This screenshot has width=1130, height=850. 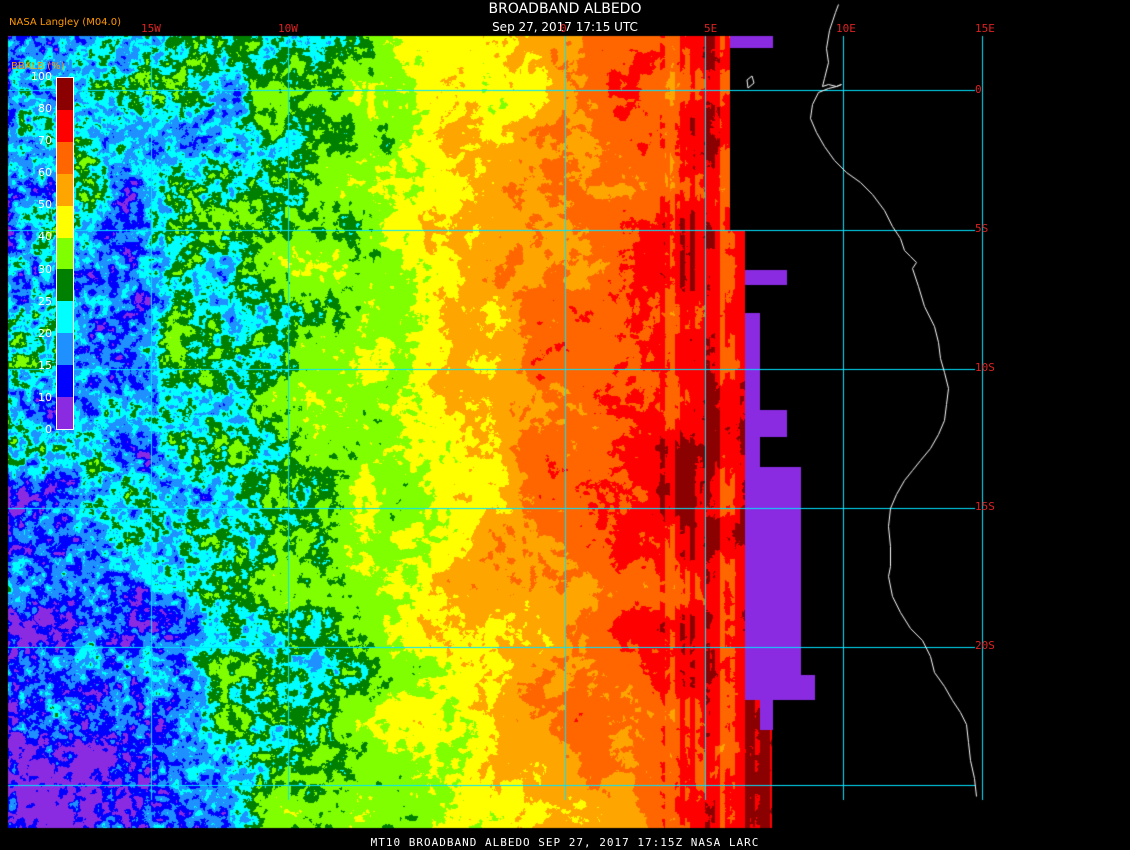 What do you see at coordinates (151, 28) in the screenshot?
I see `longitude-label: 15W` at bounding box center [151, 28].